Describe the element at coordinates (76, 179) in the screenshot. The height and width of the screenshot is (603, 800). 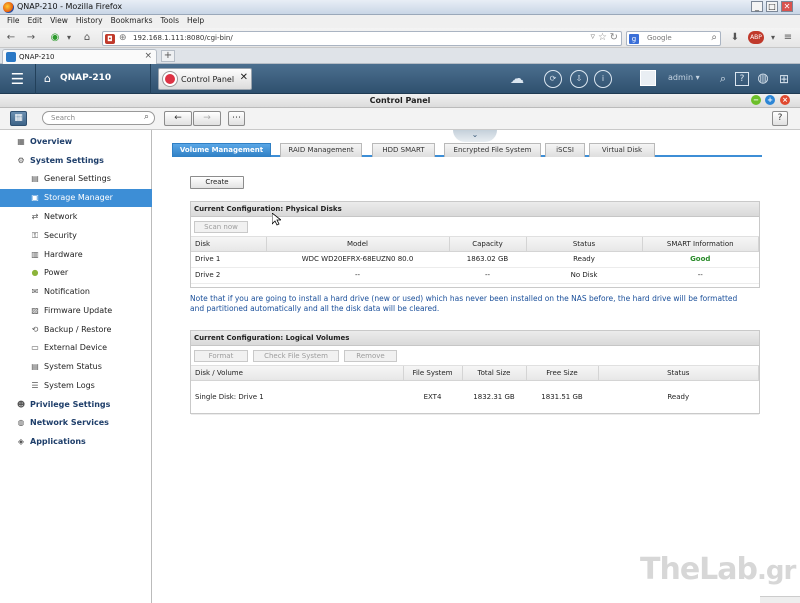
I see `sidebar-item-general-settings: ▤ General Settings` at that location.